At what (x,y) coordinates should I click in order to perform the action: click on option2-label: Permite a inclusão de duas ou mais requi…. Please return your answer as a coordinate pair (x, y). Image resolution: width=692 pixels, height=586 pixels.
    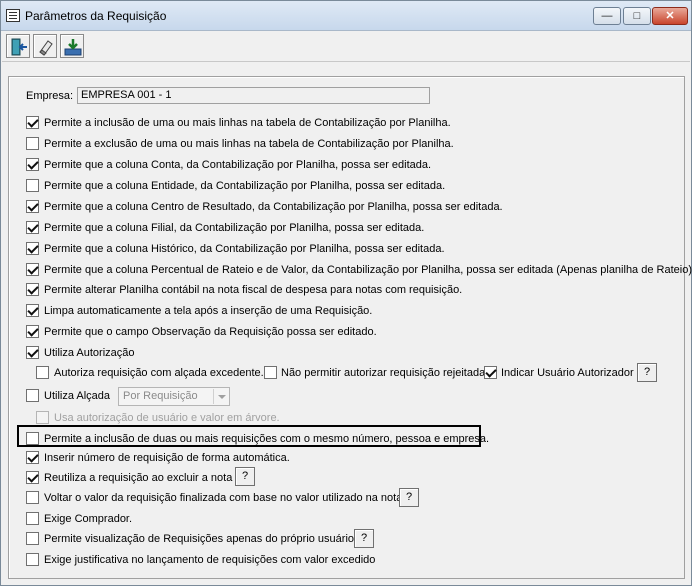
    Looking at the image, I should click on (267, 439).